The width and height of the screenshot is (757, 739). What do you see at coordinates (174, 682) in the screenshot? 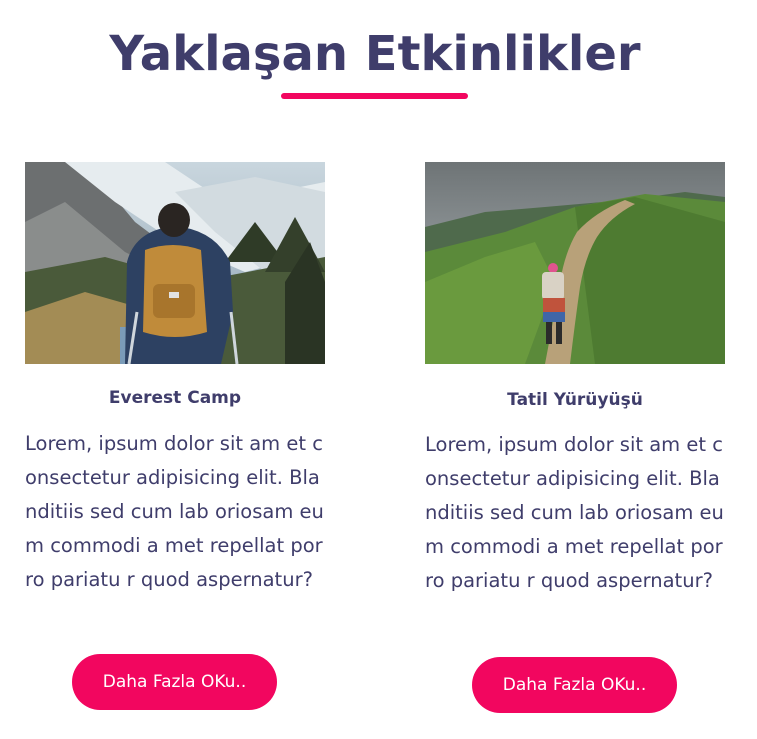
I see `read-more-button-everest: Daha Fazla OKu..` at bounding box center [174, 682].